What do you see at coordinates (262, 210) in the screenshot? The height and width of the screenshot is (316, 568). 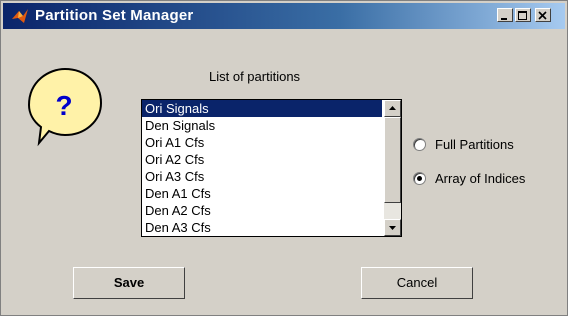 I see `list-item: Den A2 Cfs` at bounding box center [262, 210].